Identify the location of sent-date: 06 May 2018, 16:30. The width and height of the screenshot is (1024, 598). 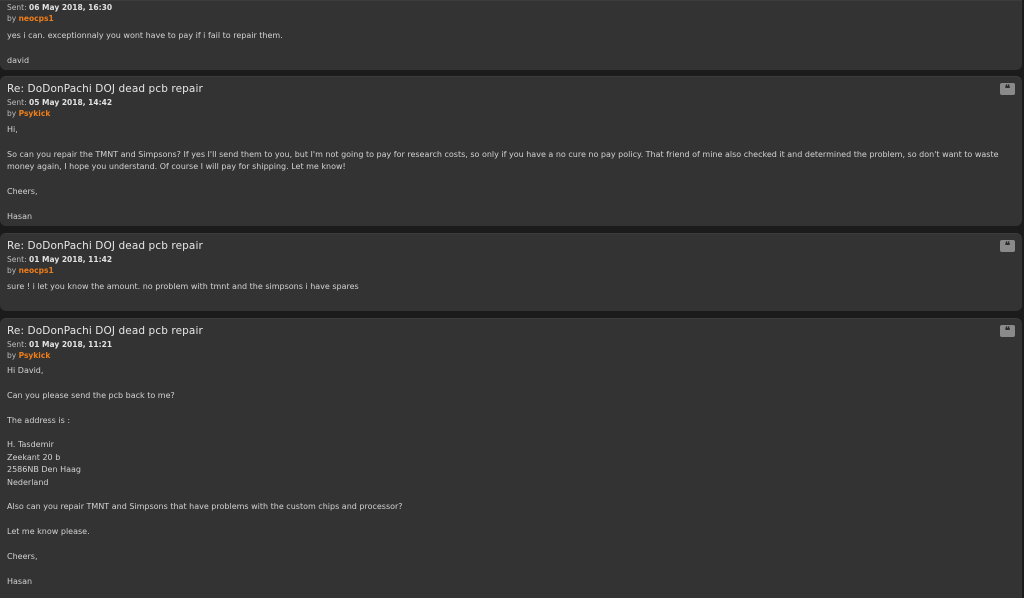
(71, 7).